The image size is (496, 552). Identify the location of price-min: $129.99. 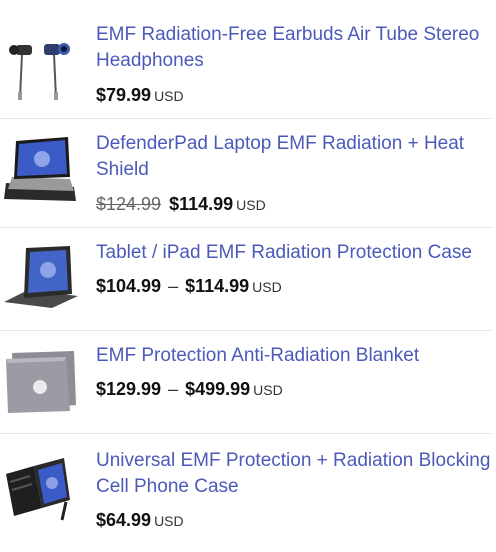
(129, 389).